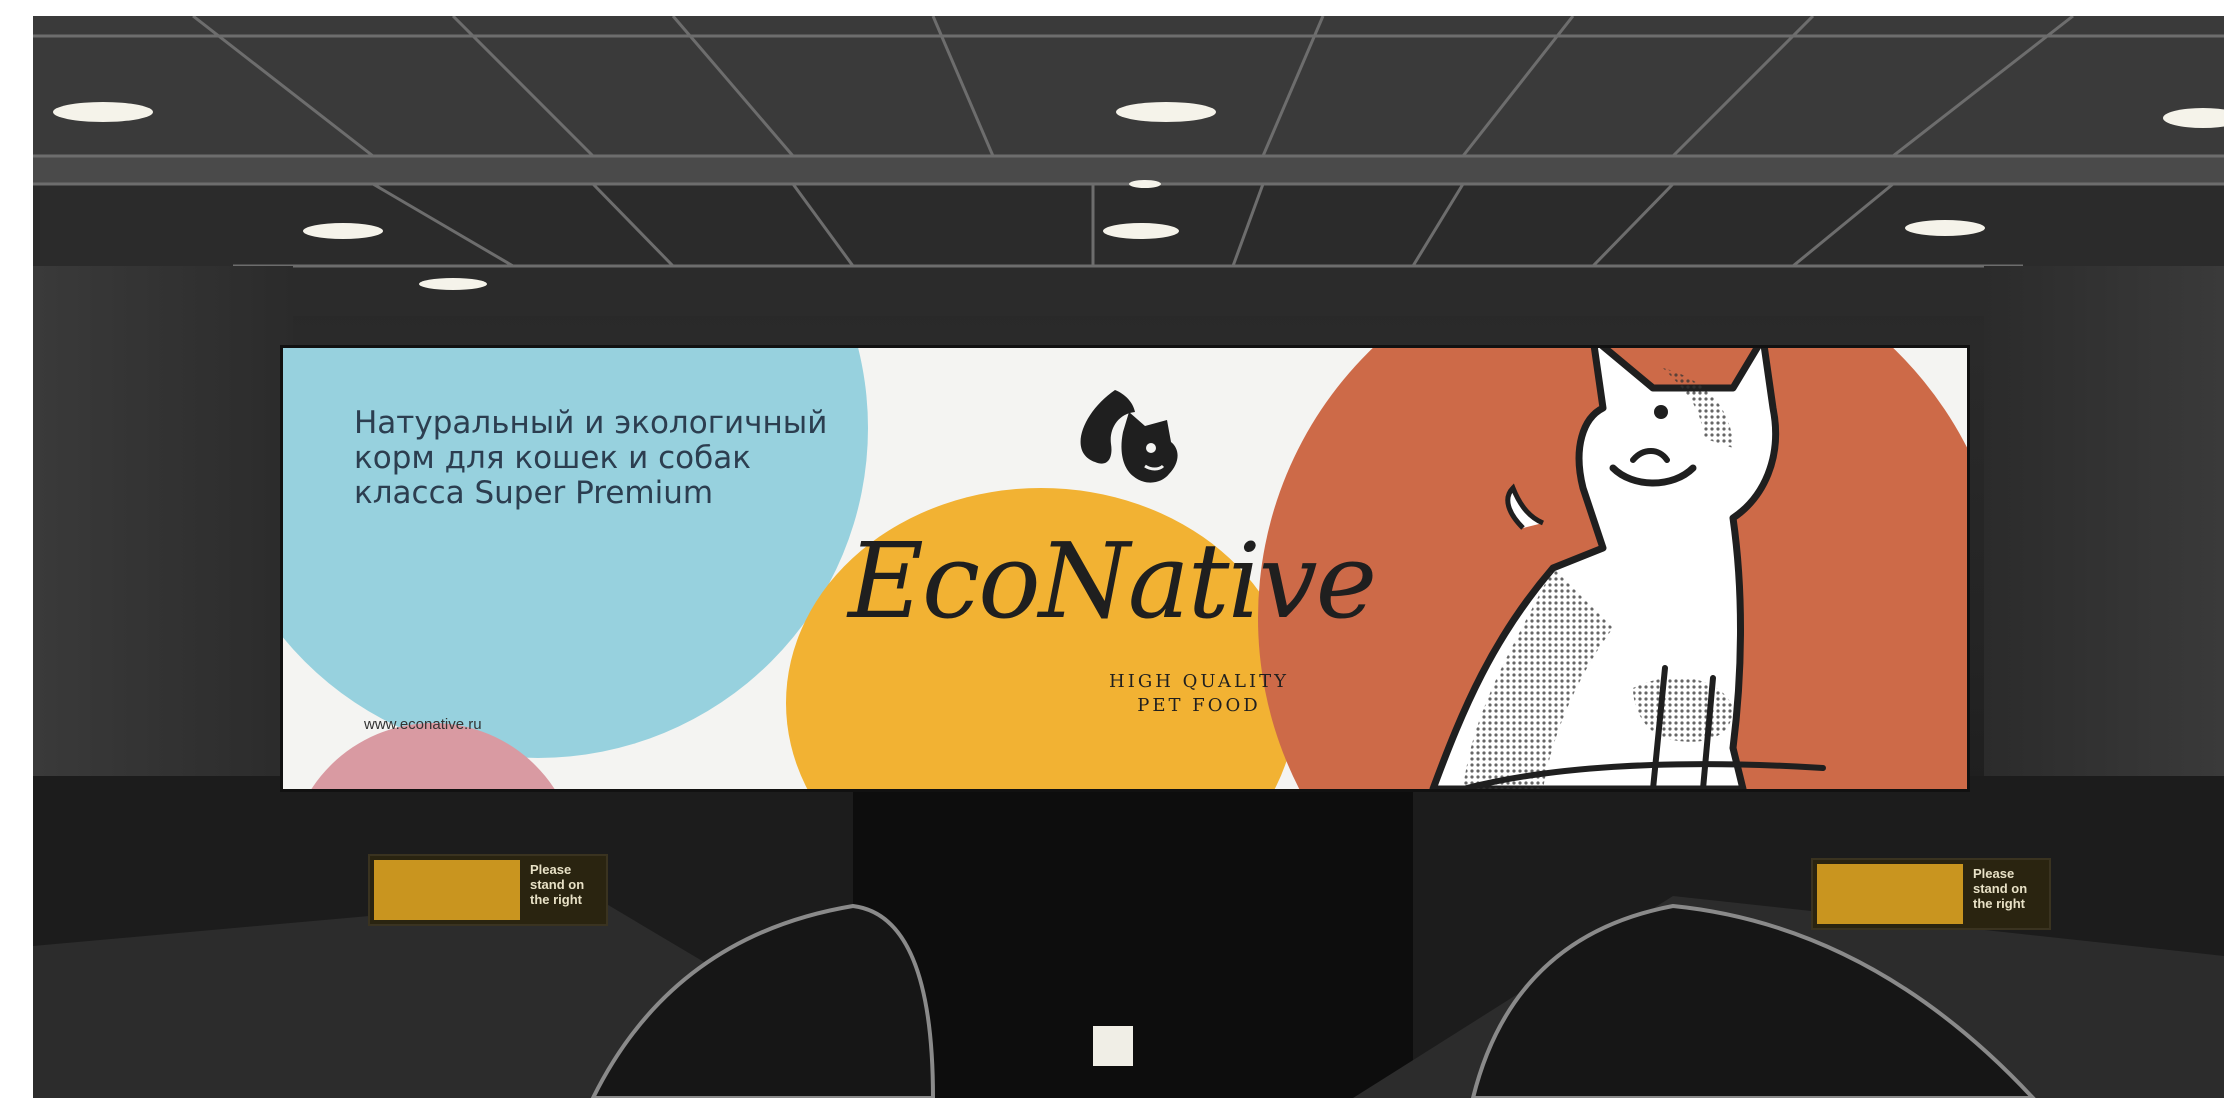 Image resolution: width=2224 pixels, height=1098 pixels. I want to click on brand-logo: EcoNative, so click(1112, 581).